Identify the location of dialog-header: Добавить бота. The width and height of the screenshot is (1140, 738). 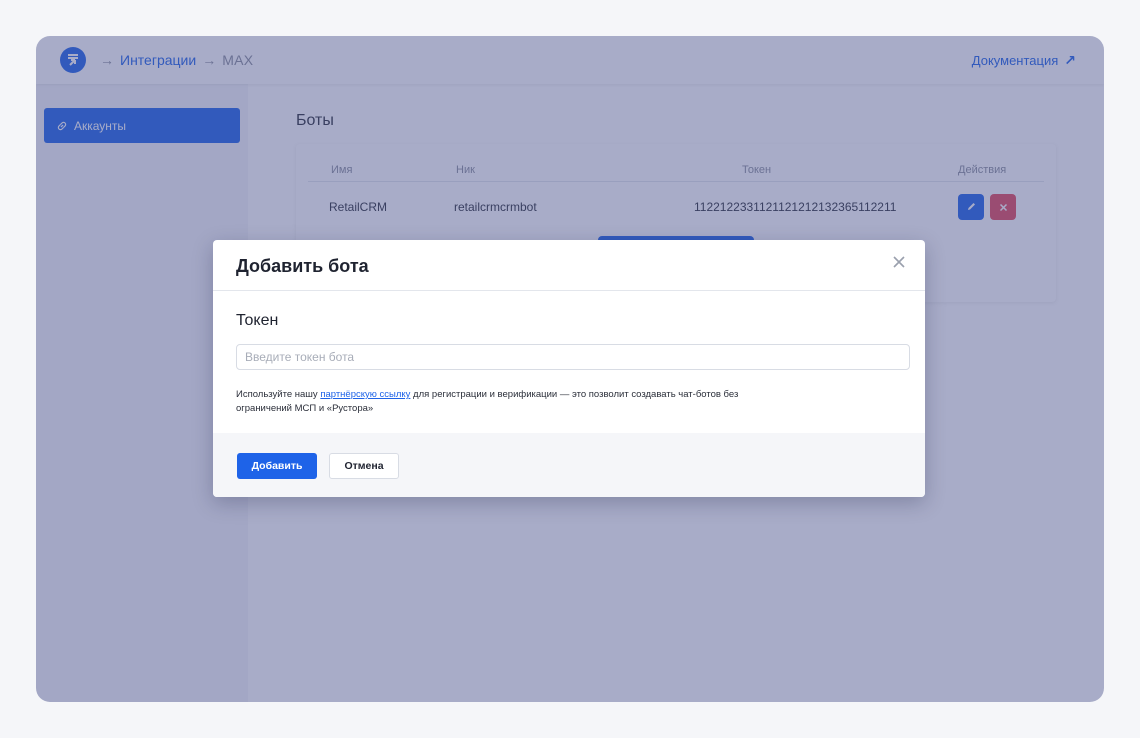
(569, 265).